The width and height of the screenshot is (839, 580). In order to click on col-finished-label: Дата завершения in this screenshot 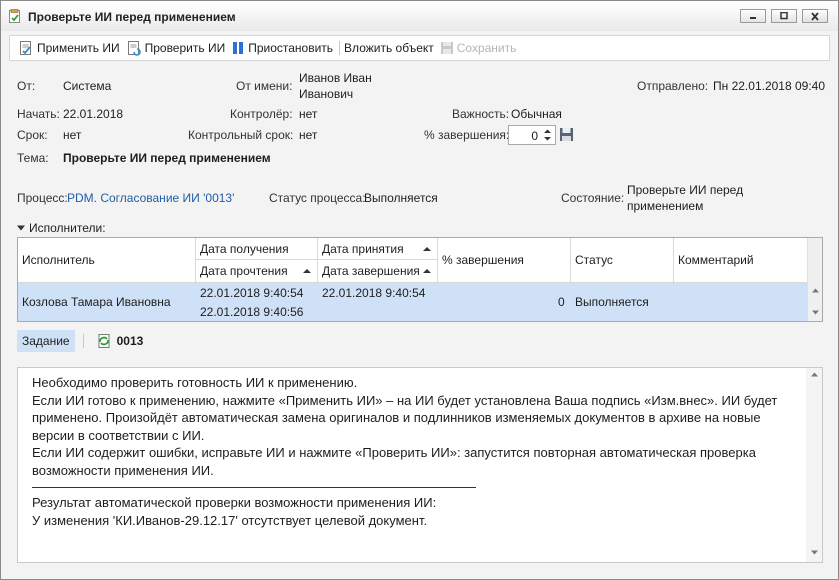, I will do `click(371, 271)`.